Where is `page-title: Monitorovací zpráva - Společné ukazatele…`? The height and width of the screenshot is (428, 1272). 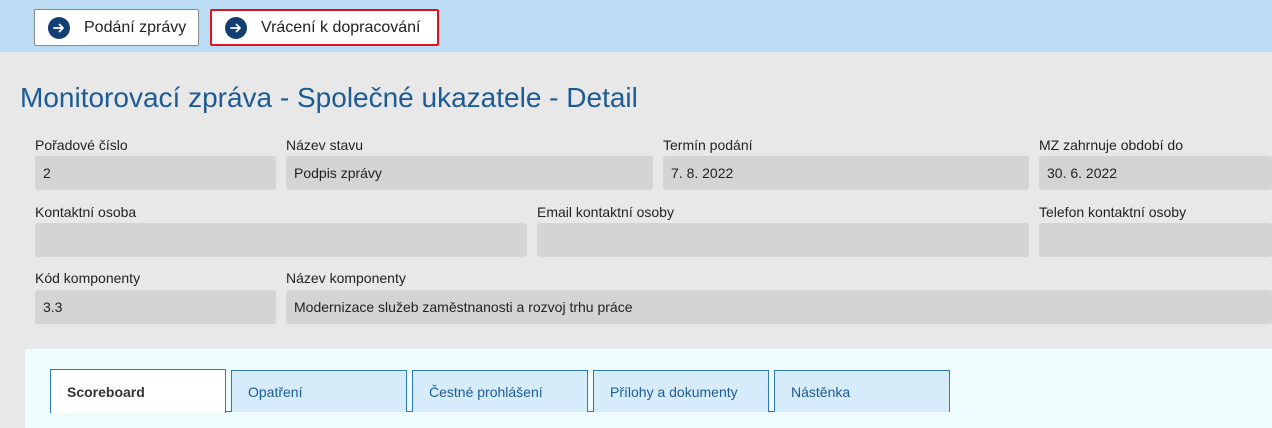 page-title: Monitorovací zpráva - Společné ukazatele… is located at coordinates (329, 97).